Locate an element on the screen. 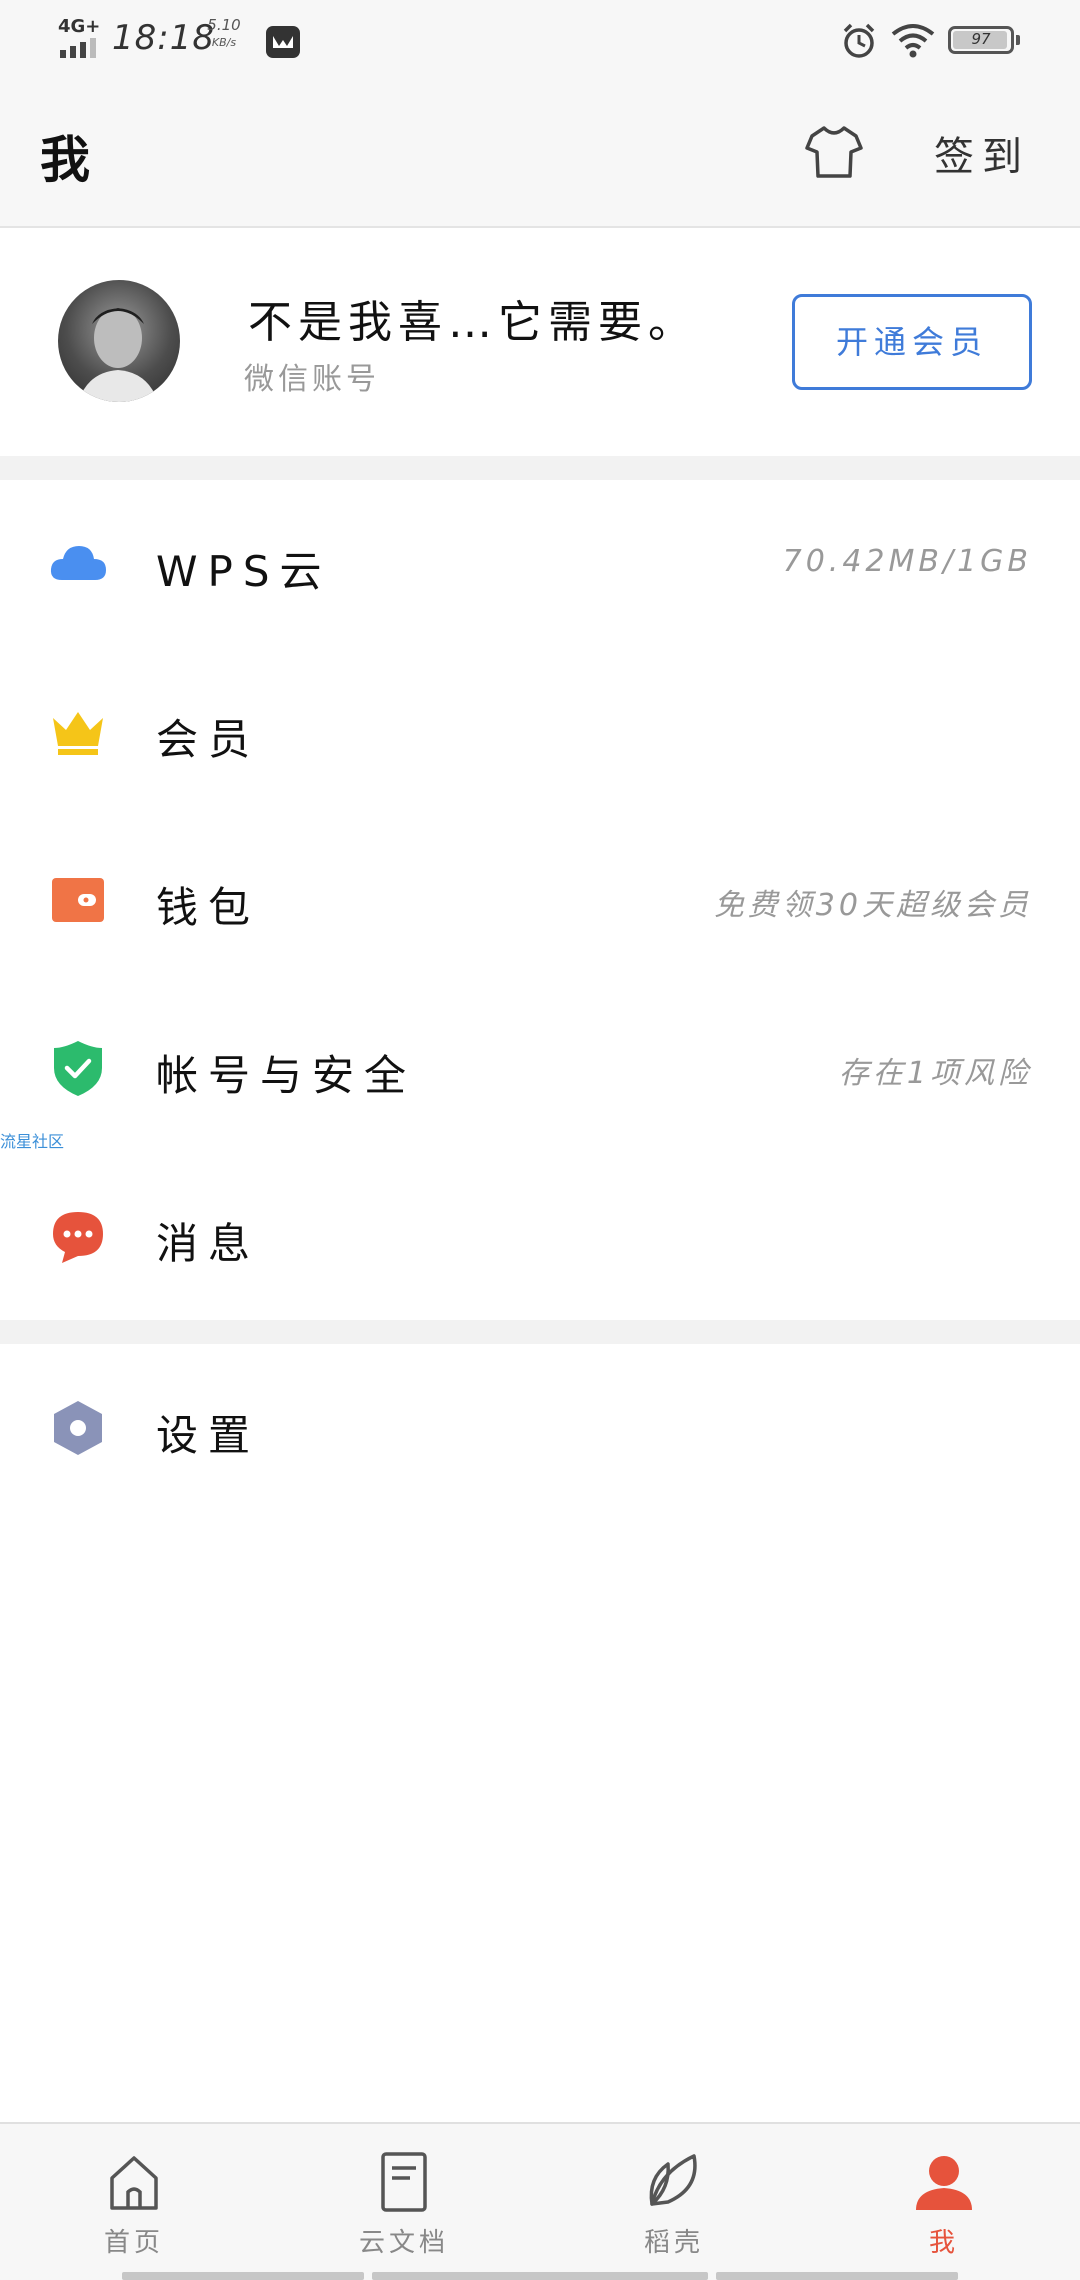 This screenshot has height=2280, width=1080. speed-unit: KB/s is located at coordinates (224, 42).